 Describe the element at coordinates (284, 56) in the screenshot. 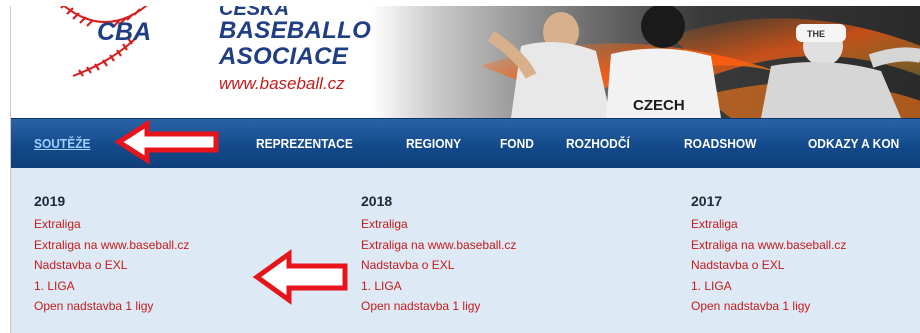

I see `brand-name-line2: ASOCIACE` at that location.